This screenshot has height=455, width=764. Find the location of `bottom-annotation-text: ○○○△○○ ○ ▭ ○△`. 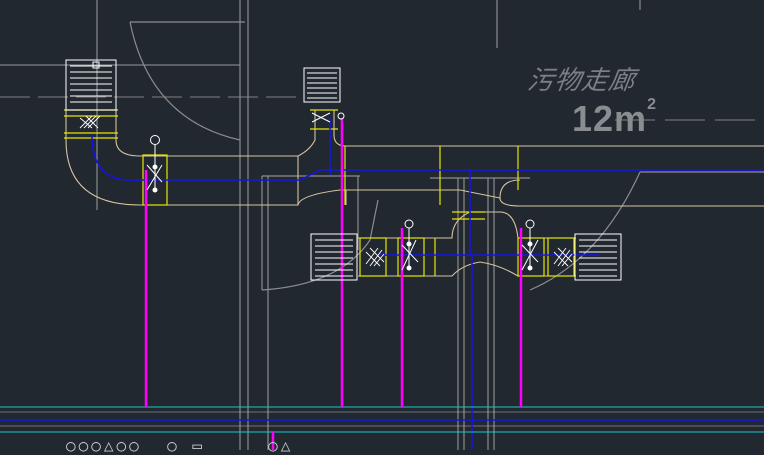

bottom-annotation-text: ○○○△○○ ○ ▭ ○△ is located at coordinates (180, 445).